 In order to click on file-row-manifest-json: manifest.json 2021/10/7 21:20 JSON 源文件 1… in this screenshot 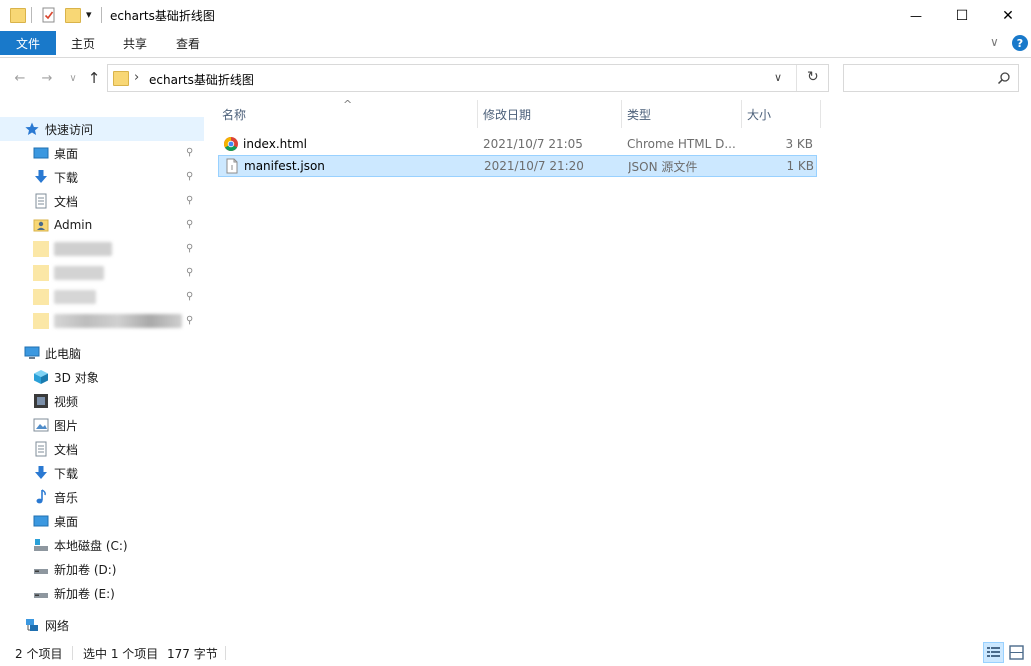, I will do `click(517, 166)`.